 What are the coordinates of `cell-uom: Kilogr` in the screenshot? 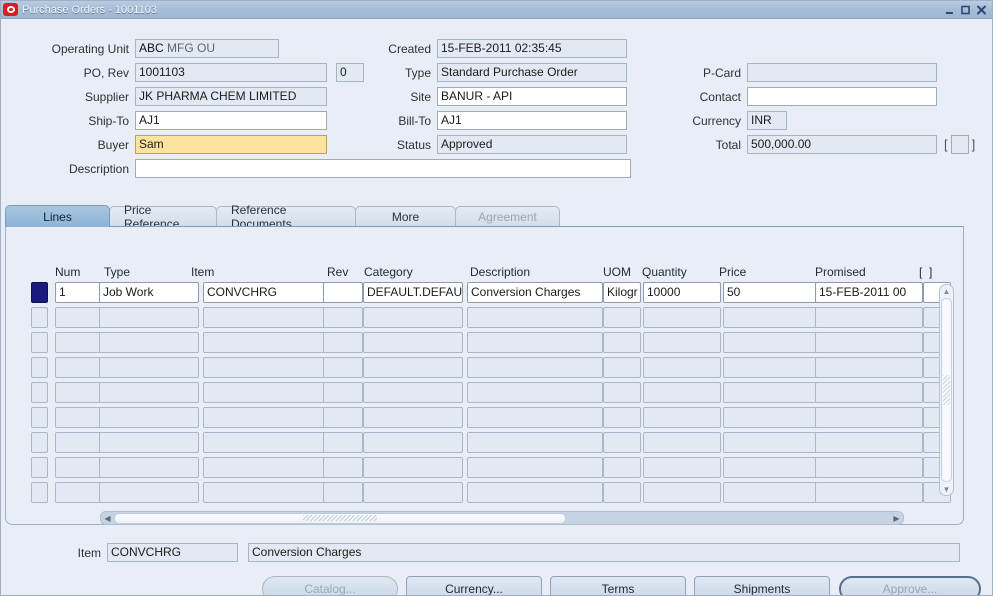 It's located at (622, 292).